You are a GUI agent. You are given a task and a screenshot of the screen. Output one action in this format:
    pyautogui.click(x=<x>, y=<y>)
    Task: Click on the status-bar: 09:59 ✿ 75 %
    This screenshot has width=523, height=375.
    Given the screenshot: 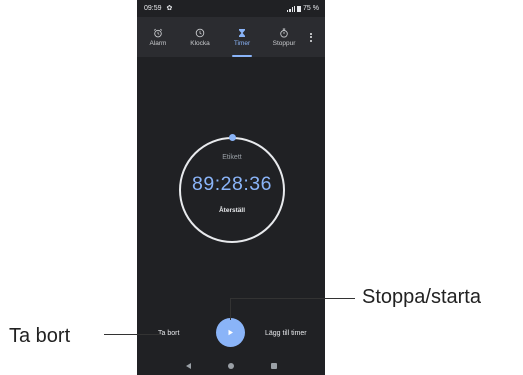 What is the action you would take?
    pyautogui.click(x=231, y=8)
    